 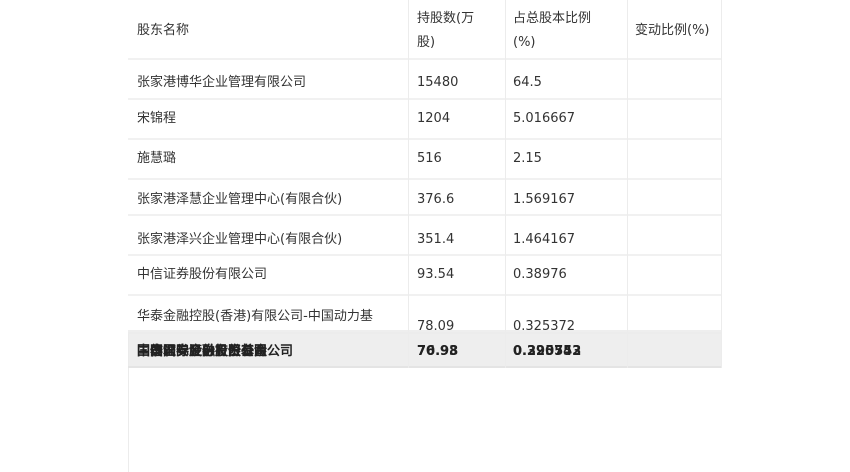 What do you see at coordinates (240, 239) in the screenshot?
I see `shareholder-name: 张家港泽兴企业管理中心(有限合伙)` at bounding box center [240, 239].